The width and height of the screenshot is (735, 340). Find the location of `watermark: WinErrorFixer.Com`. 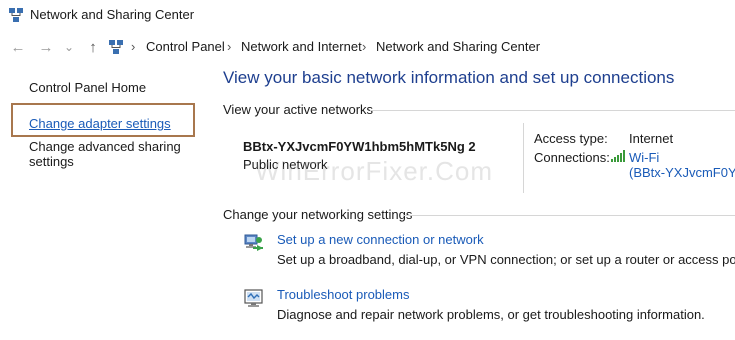

watermark: WinErrorFixer.Com is located at coordinates (374, 171).